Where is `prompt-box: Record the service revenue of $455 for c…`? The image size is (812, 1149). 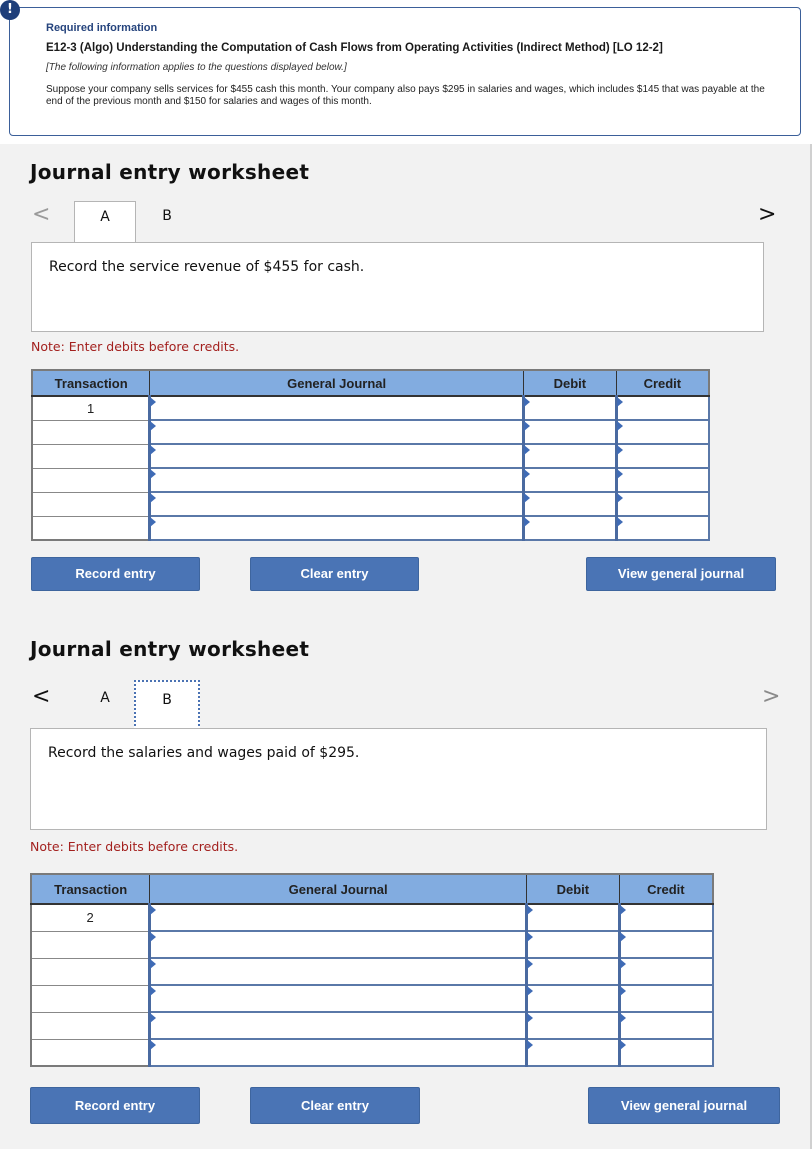 prompt-box: Record the service revenue of $455 for c… is located at coordinates (397, 287).